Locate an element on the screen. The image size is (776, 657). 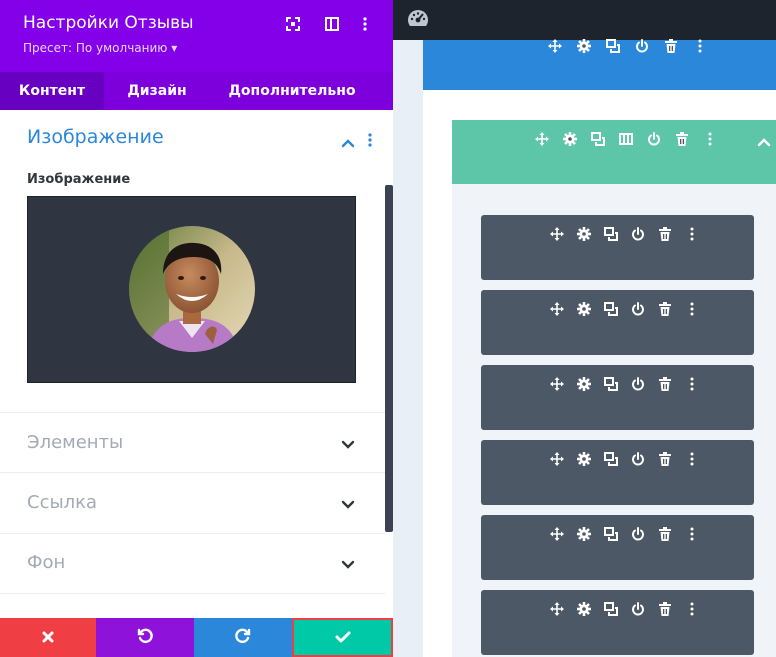
panel-scrollbar is located at coordinates (389, 358).